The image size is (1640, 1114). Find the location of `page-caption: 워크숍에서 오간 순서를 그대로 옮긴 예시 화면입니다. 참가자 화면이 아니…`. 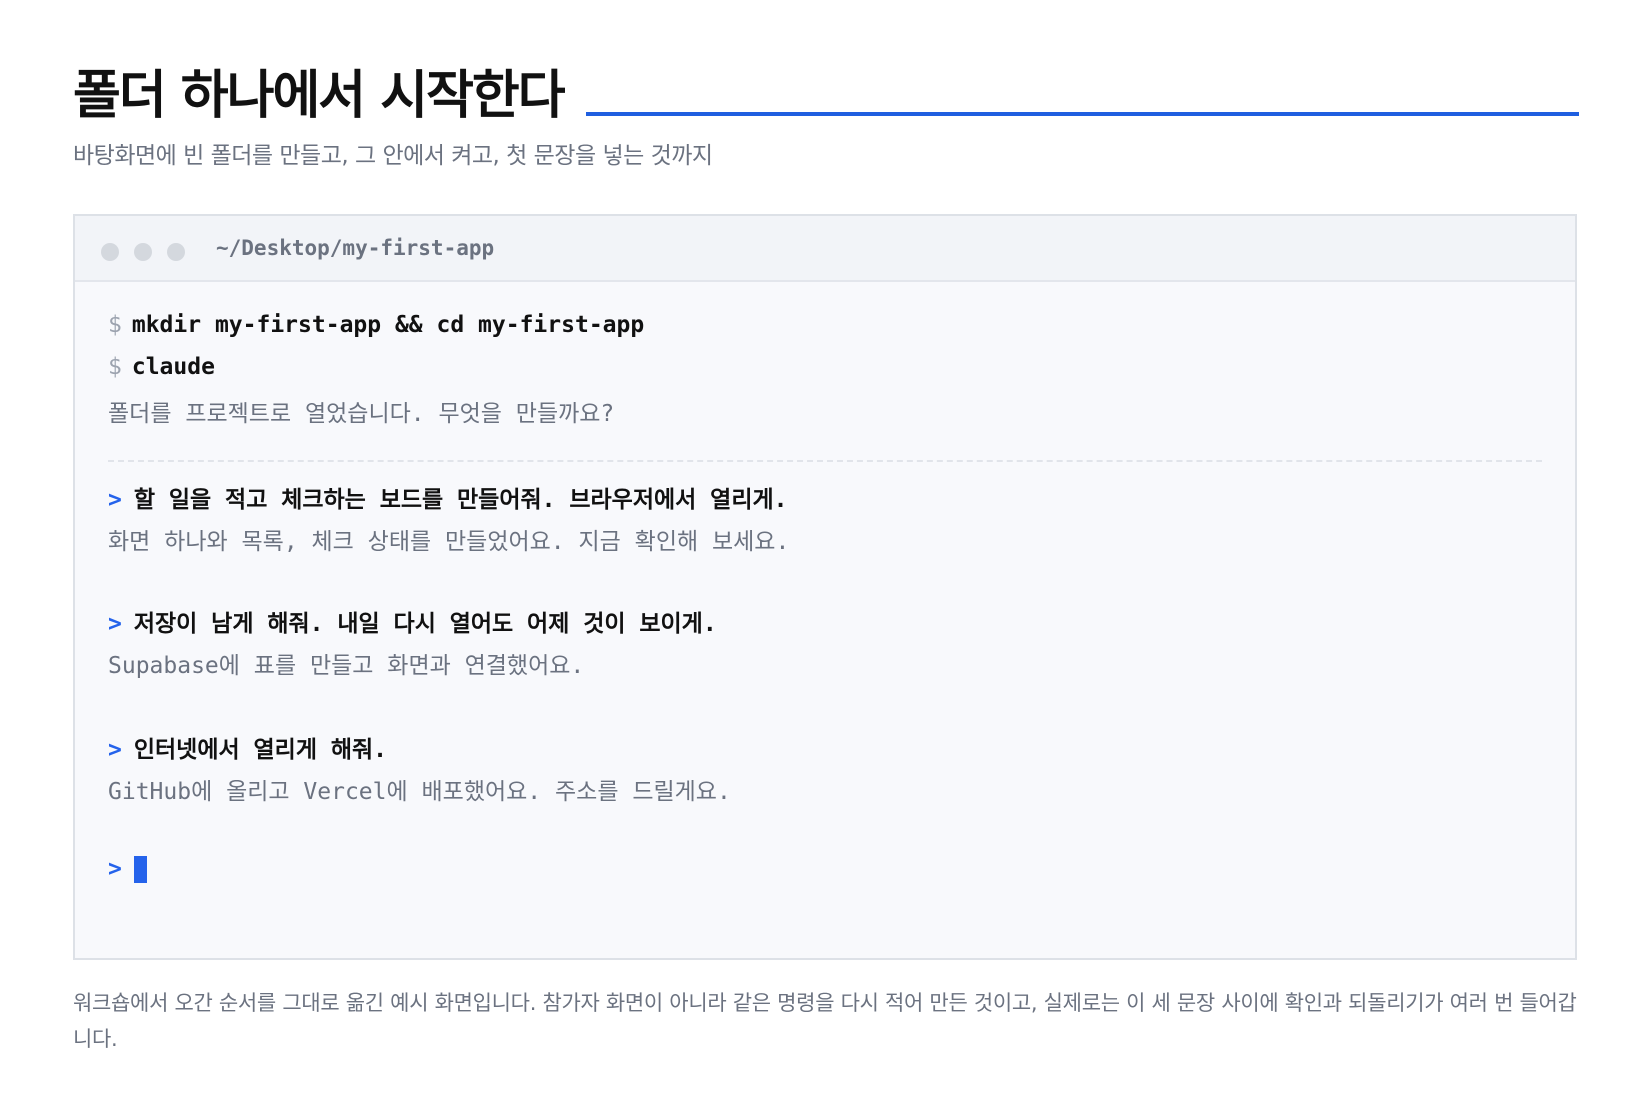

page-caption: 워크숍에서 오간 순서를 그대로 옮긴 예시 화면입니다. 참가자 화면이 아니… is located at coordinates (825, 1021).